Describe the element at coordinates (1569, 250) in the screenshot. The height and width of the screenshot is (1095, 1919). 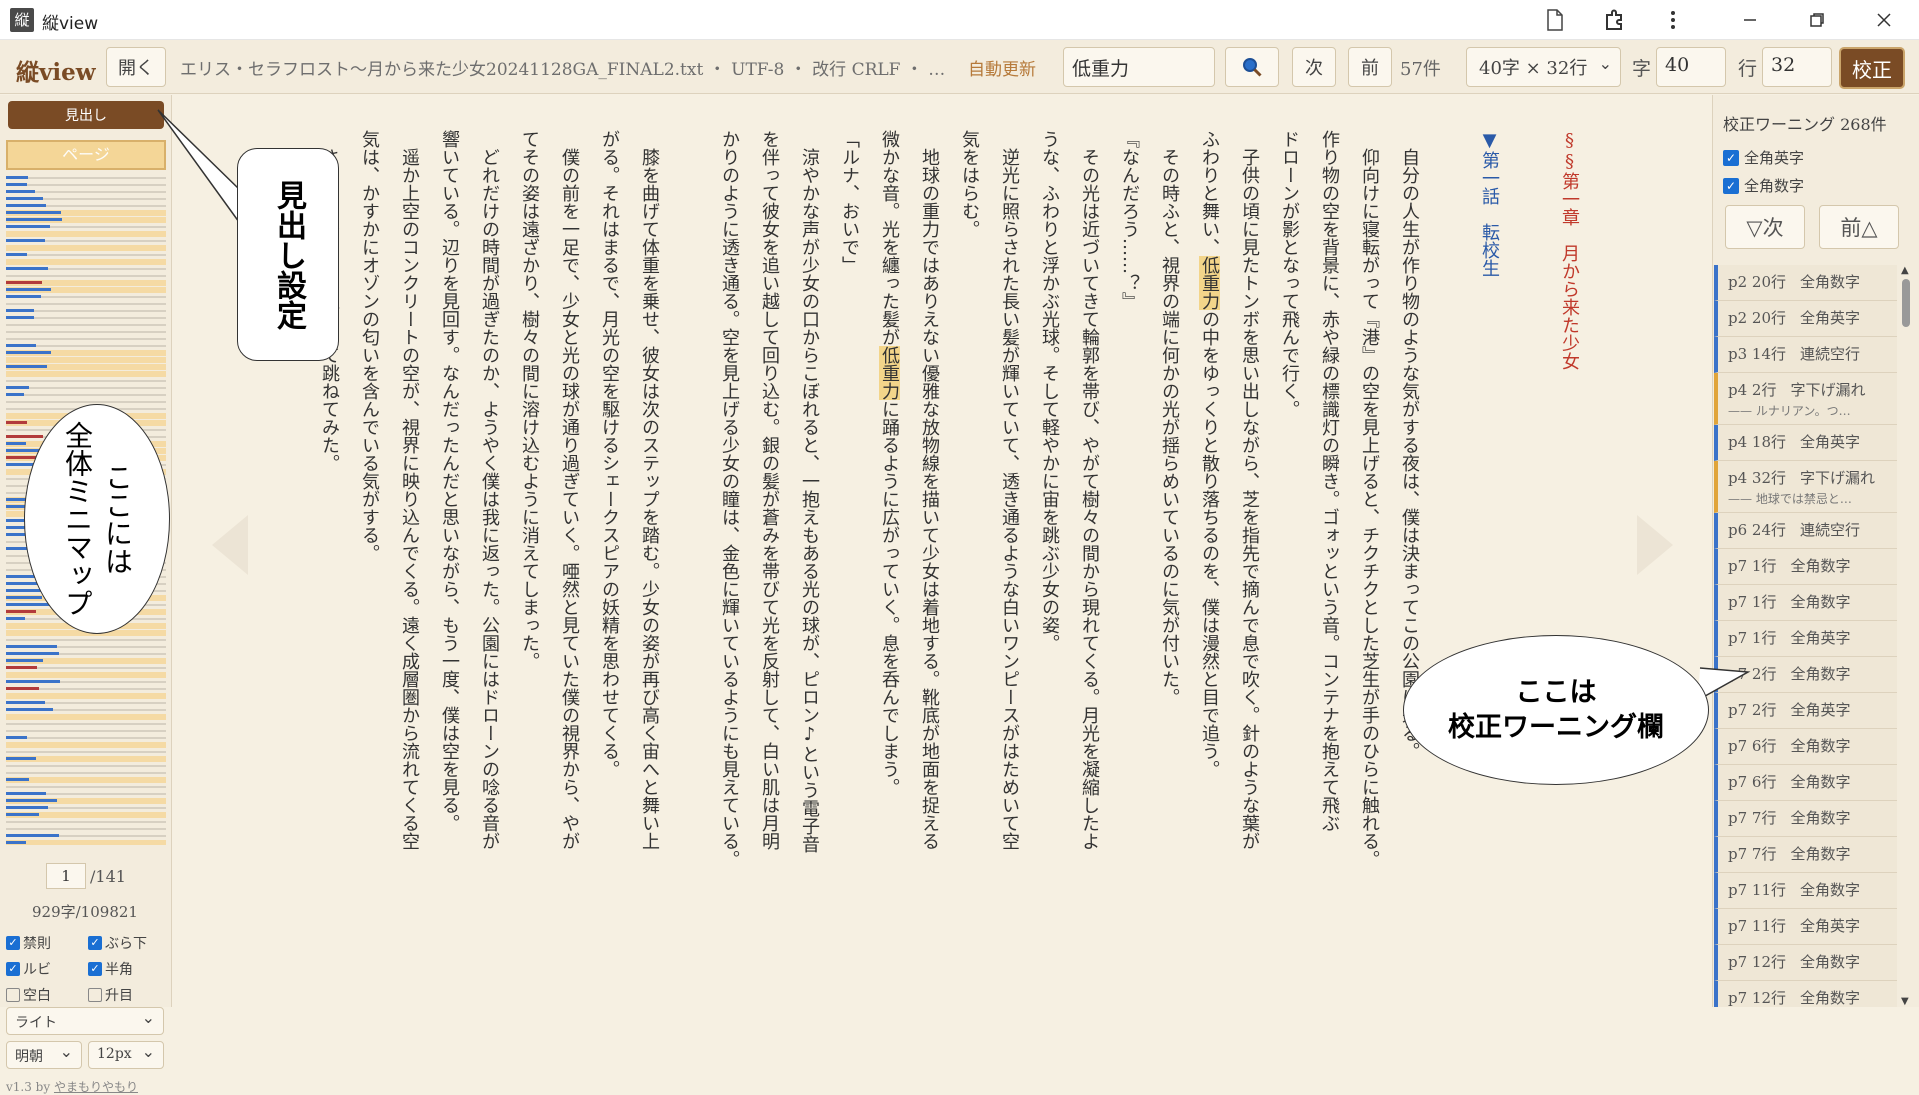
I see `text-column: §§第一章 月から来た少女` at that location.